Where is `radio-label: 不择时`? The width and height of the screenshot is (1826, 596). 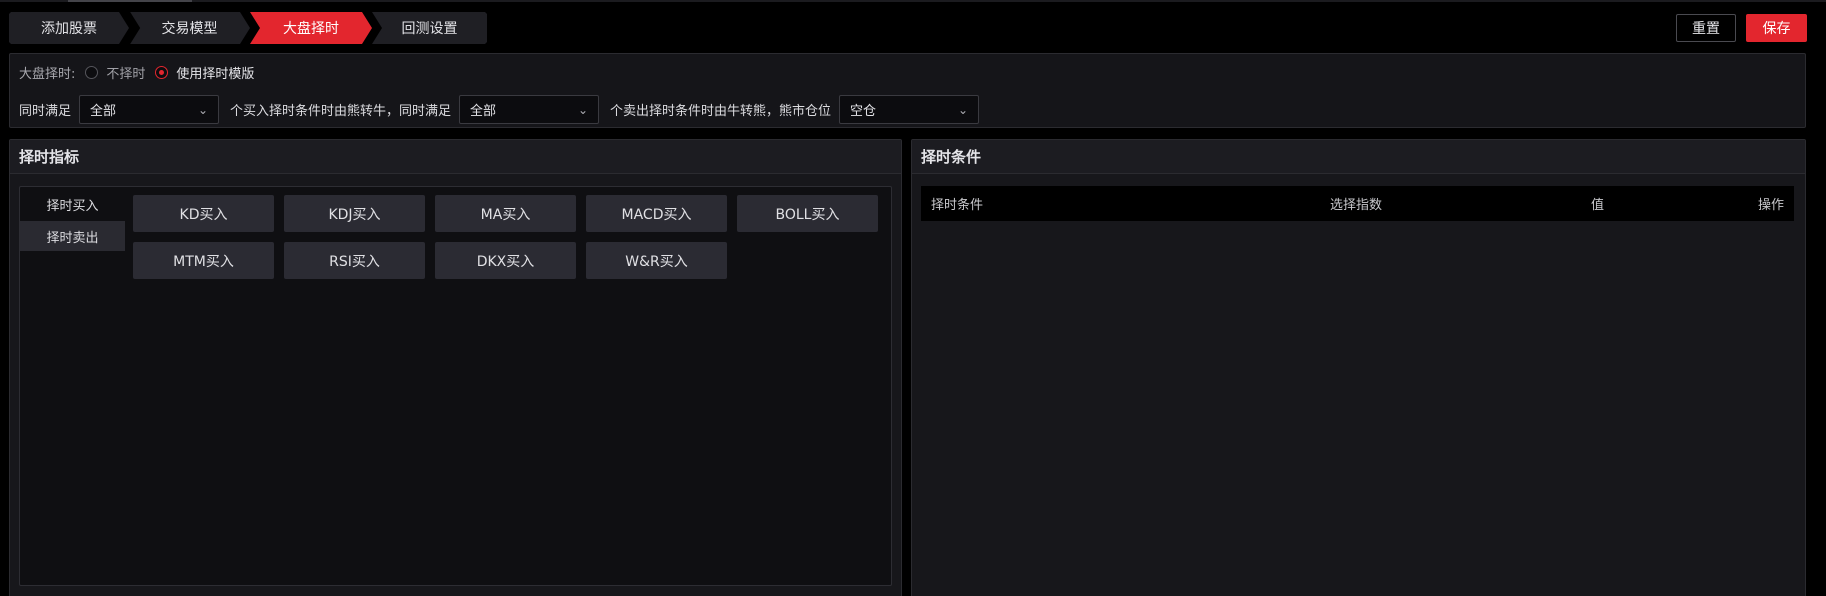
radio-label: 不择时 is located at coordinates (126, 74).